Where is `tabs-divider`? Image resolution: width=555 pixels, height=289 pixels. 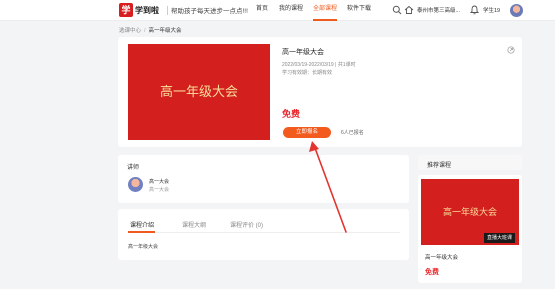
tabs-divider is located at coordinates (264, 232).